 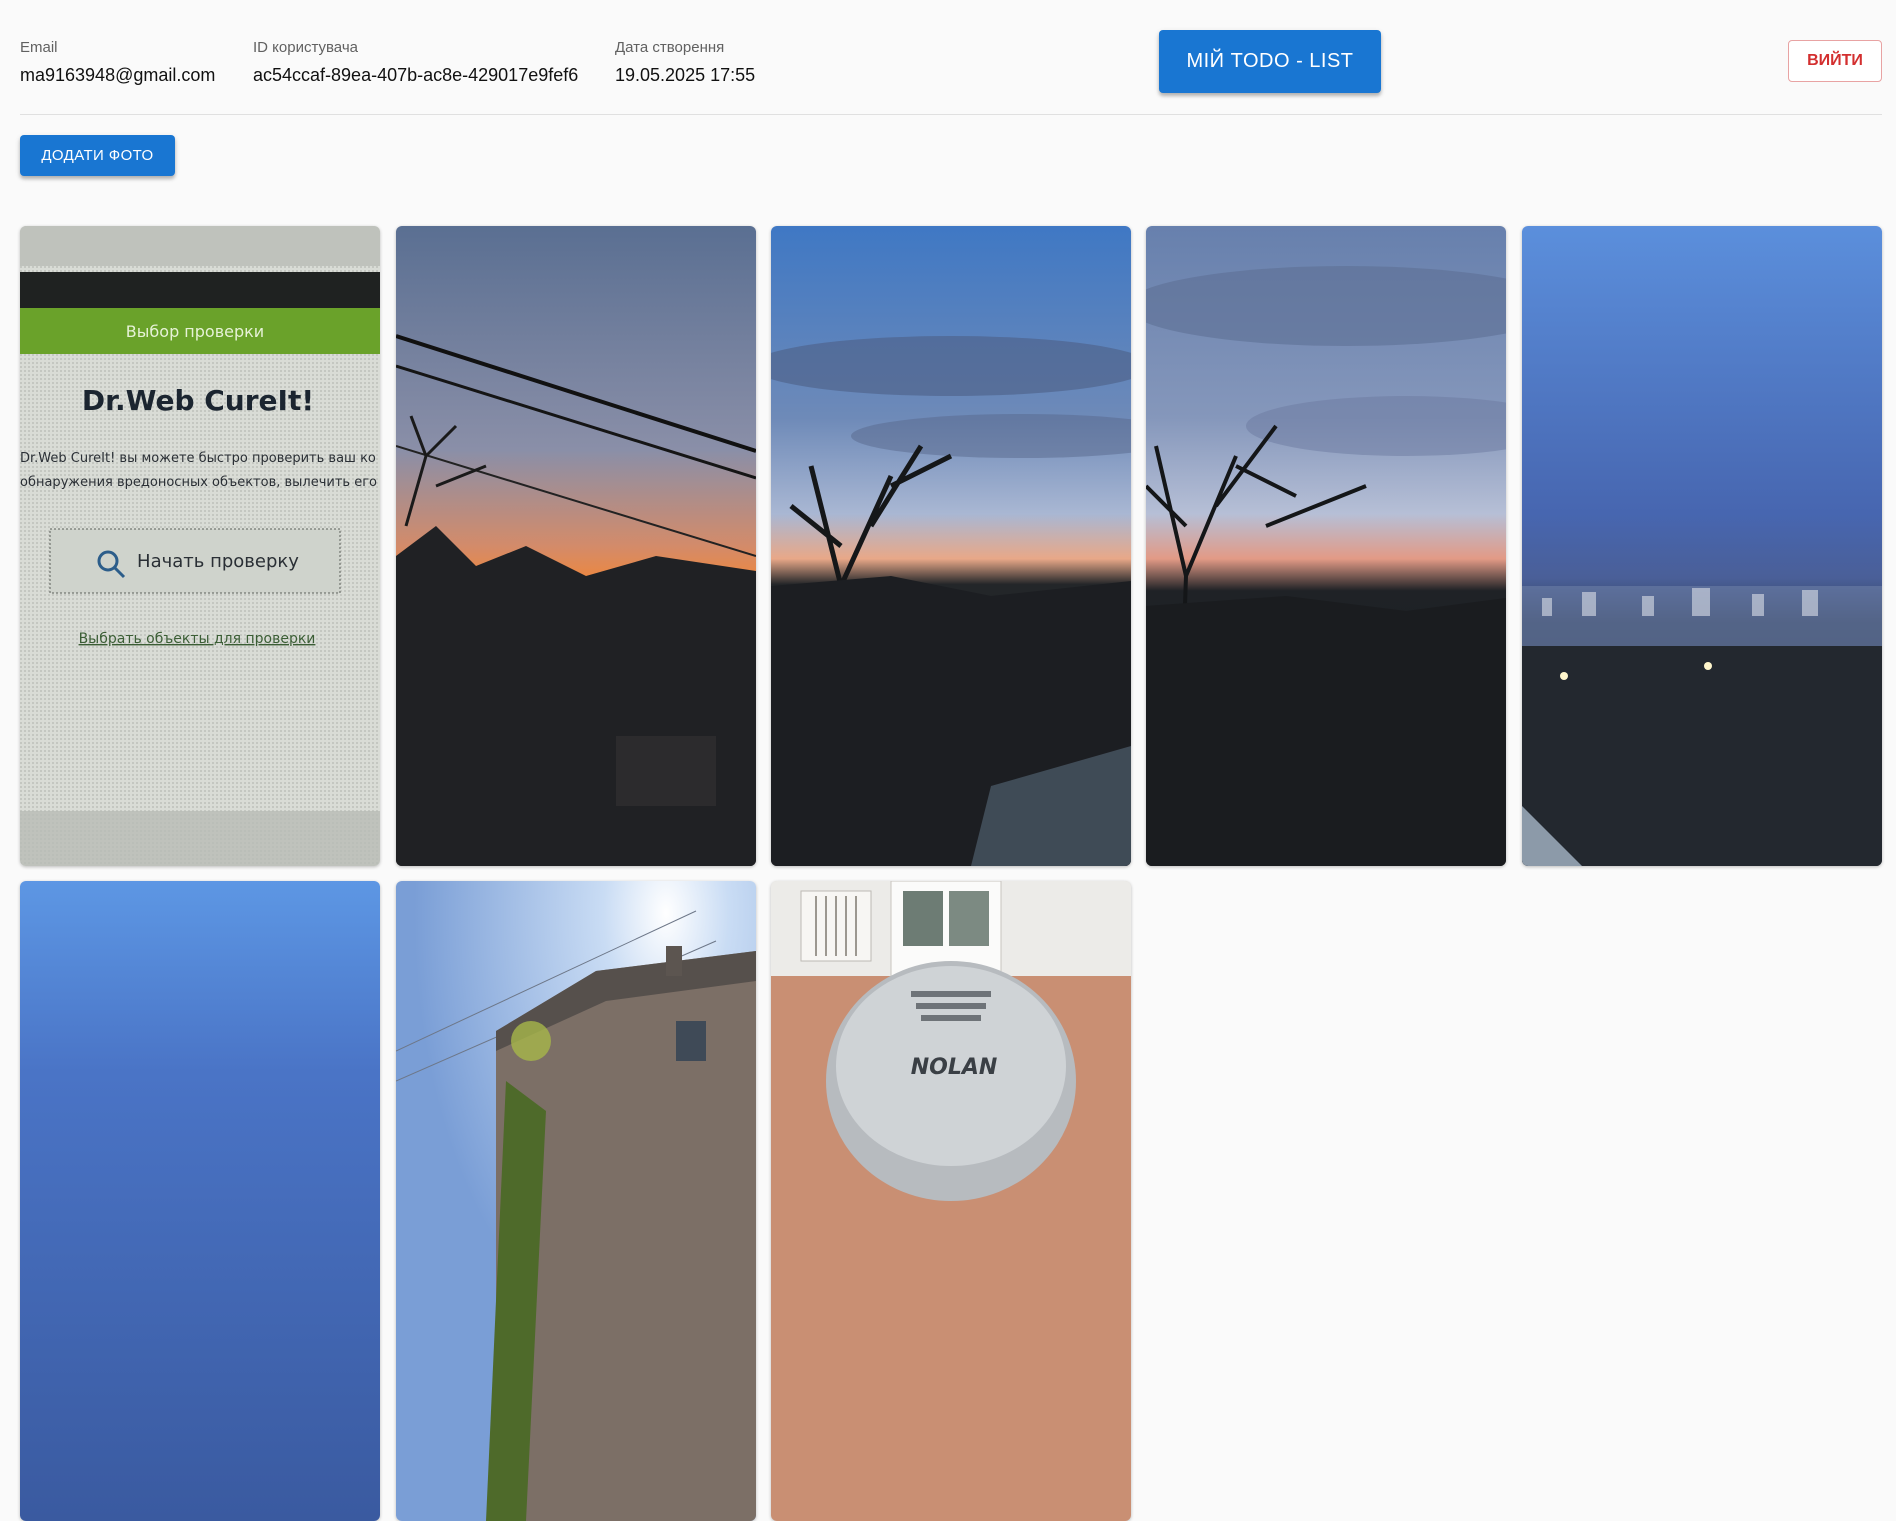 I want to click on photo-nolan-helmet: NOLAN, so click(x=951, y=1201).